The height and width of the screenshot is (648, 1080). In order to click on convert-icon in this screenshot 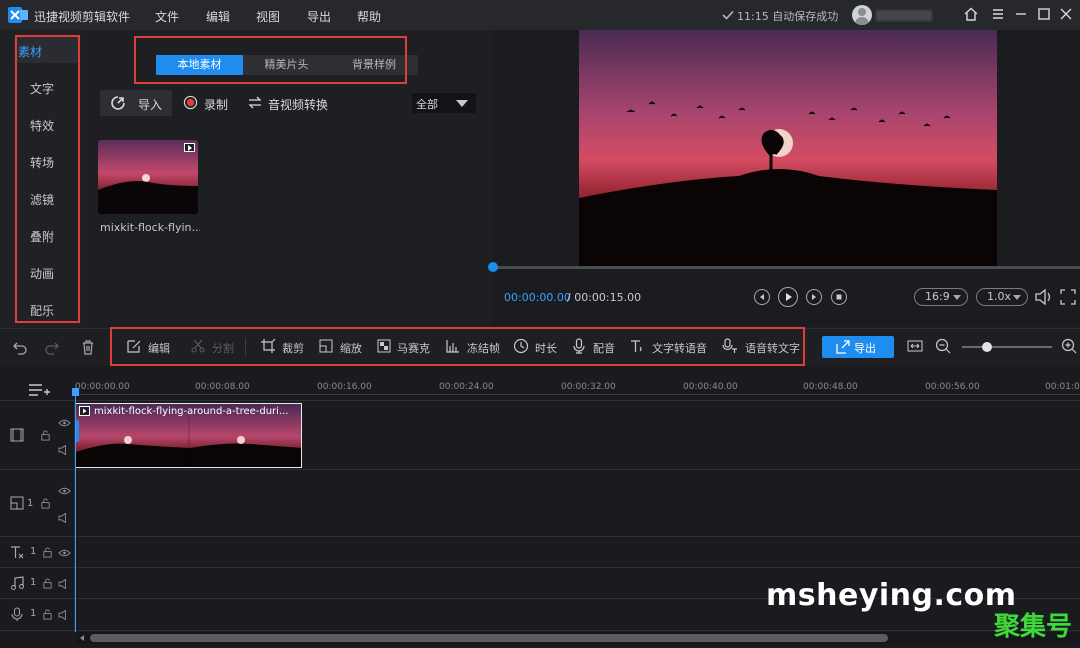, I will do `click(255, 102)`.